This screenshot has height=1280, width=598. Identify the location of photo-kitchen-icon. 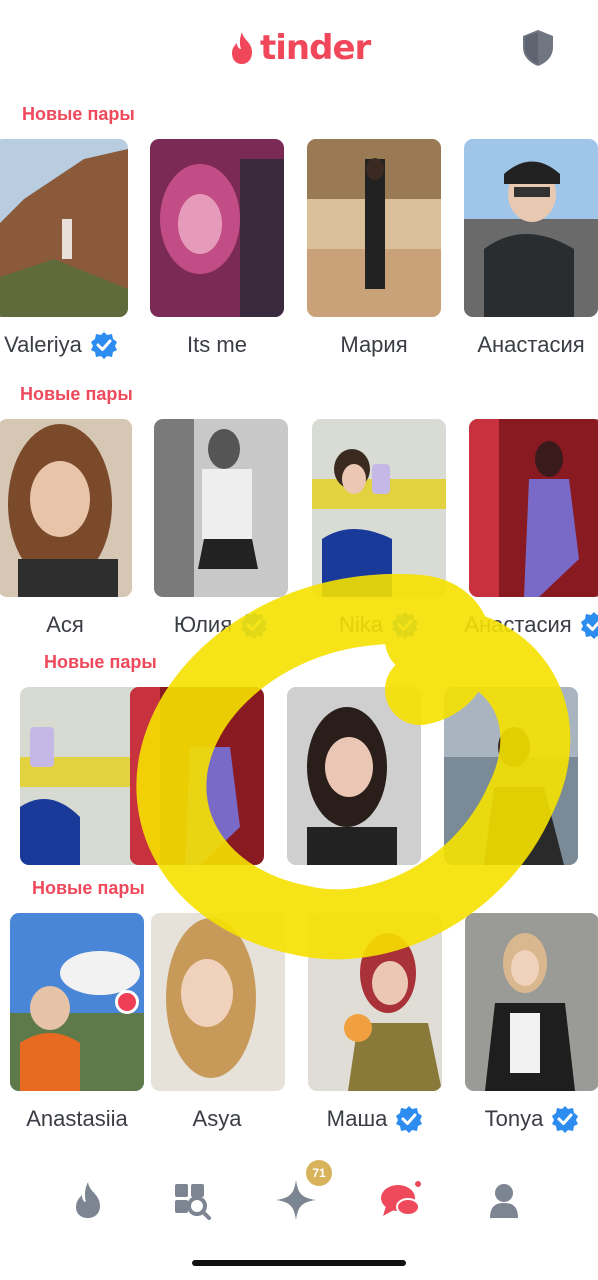
(375, 1002).